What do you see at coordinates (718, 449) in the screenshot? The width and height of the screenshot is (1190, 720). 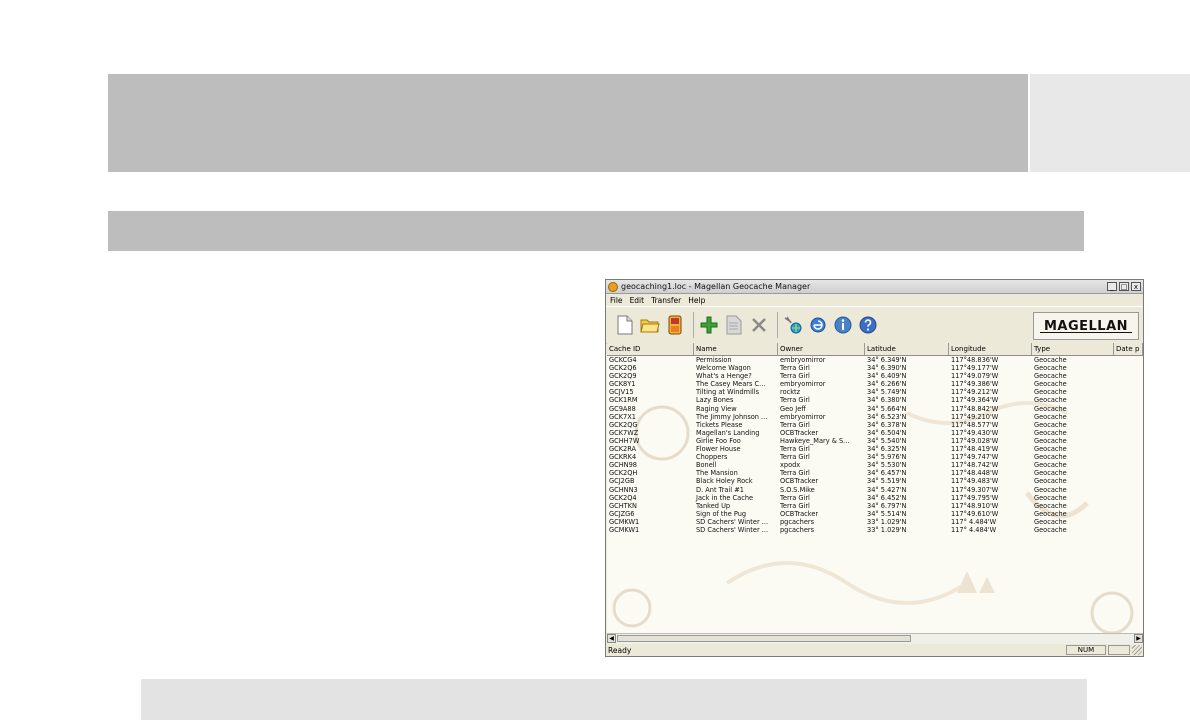 I see `cell-name: Flower House` at bounding box center [718, 449].